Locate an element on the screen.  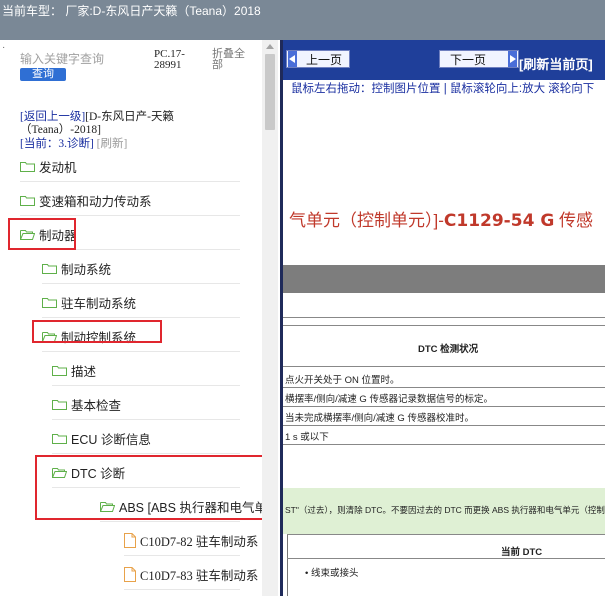
condition-row: 横摆率/侧向/减速 G 传感器记录数据信号的标定。 is located at coordinates (389, 399).